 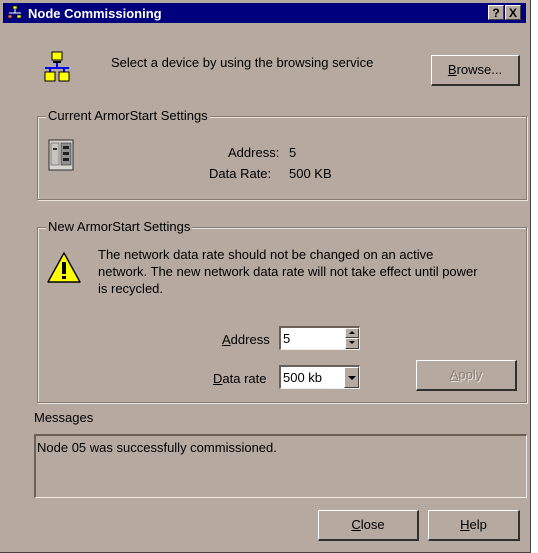 I want to click on armorstart-device-icon, so click(x=61, y=155).